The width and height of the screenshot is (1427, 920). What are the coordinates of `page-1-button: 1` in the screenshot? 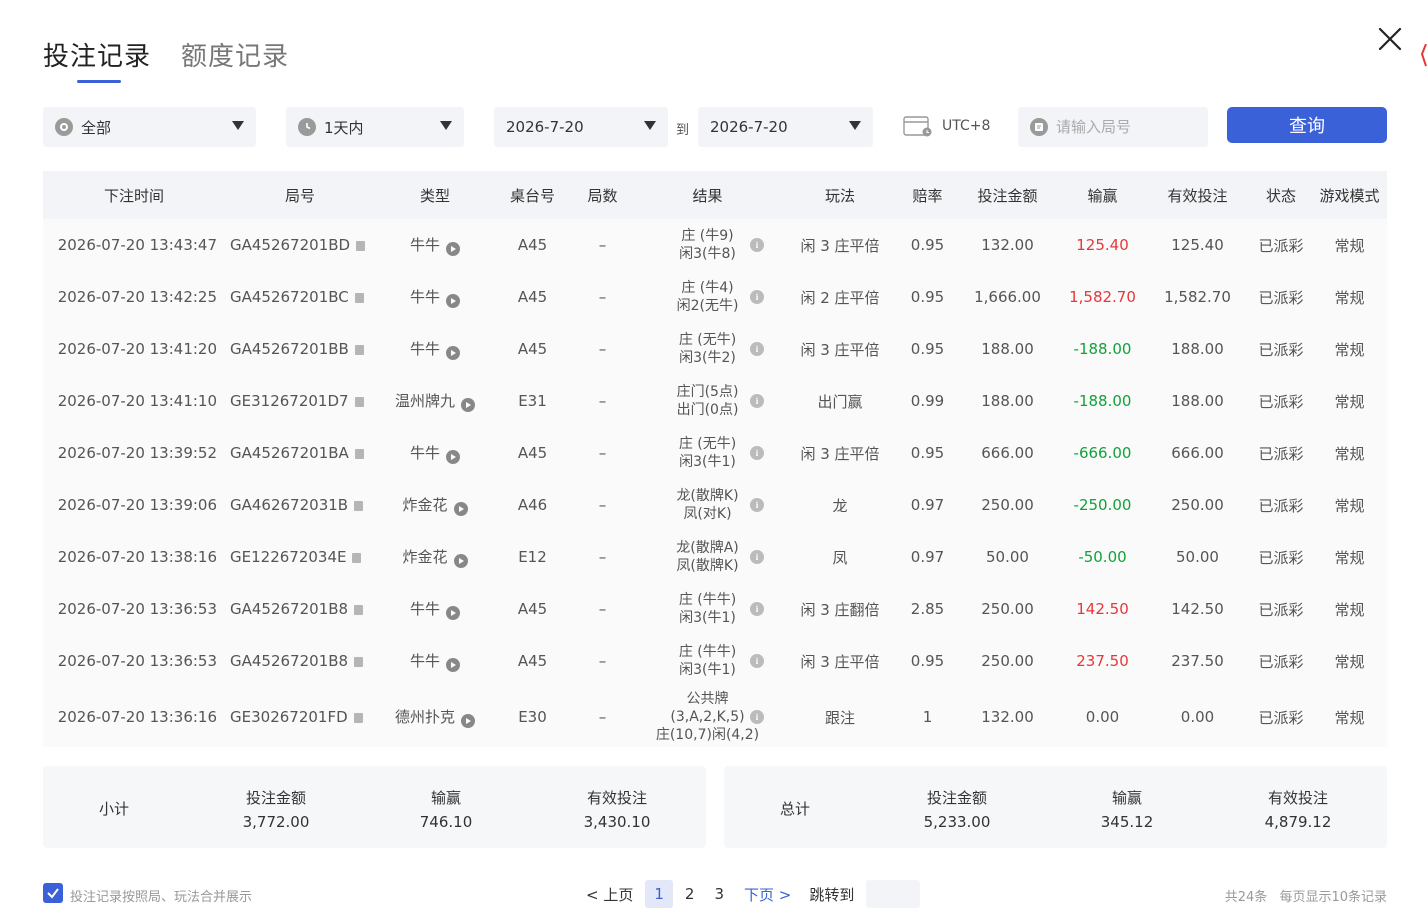 It's located at (659, 894).